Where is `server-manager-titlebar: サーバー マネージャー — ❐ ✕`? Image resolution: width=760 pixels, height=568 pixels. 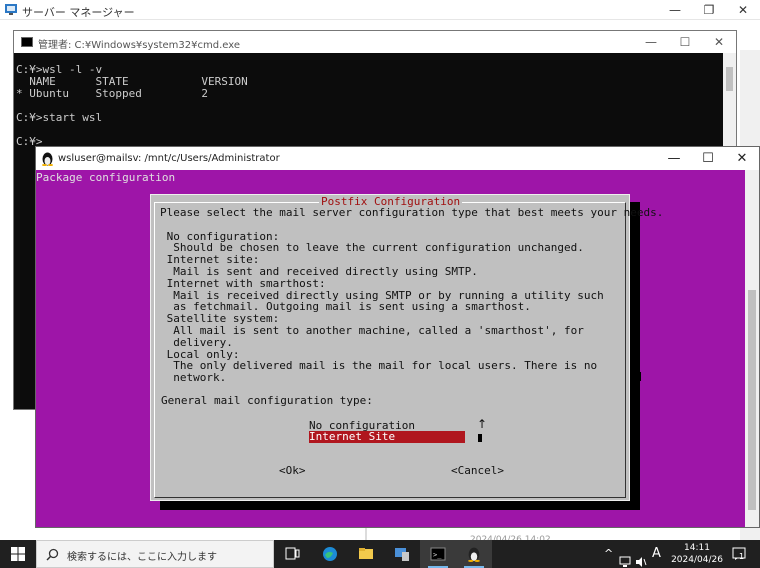 server-manager-titlebar: サーバー マネージャー — ❐ ✕ is located at coordinates (380, 10).